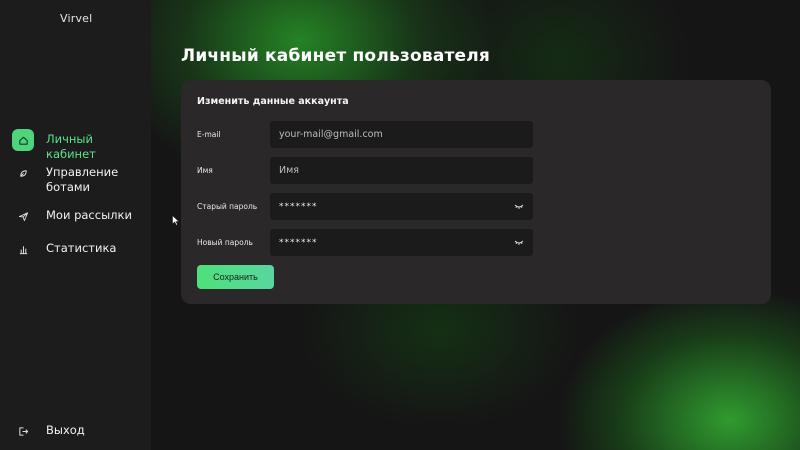 The width and height of the screenshot is (800, 450). What do you see at coordinates (289, 170) in the screenshot?
I see `name-placeholder: Имя` at bounding box center [289, 170].